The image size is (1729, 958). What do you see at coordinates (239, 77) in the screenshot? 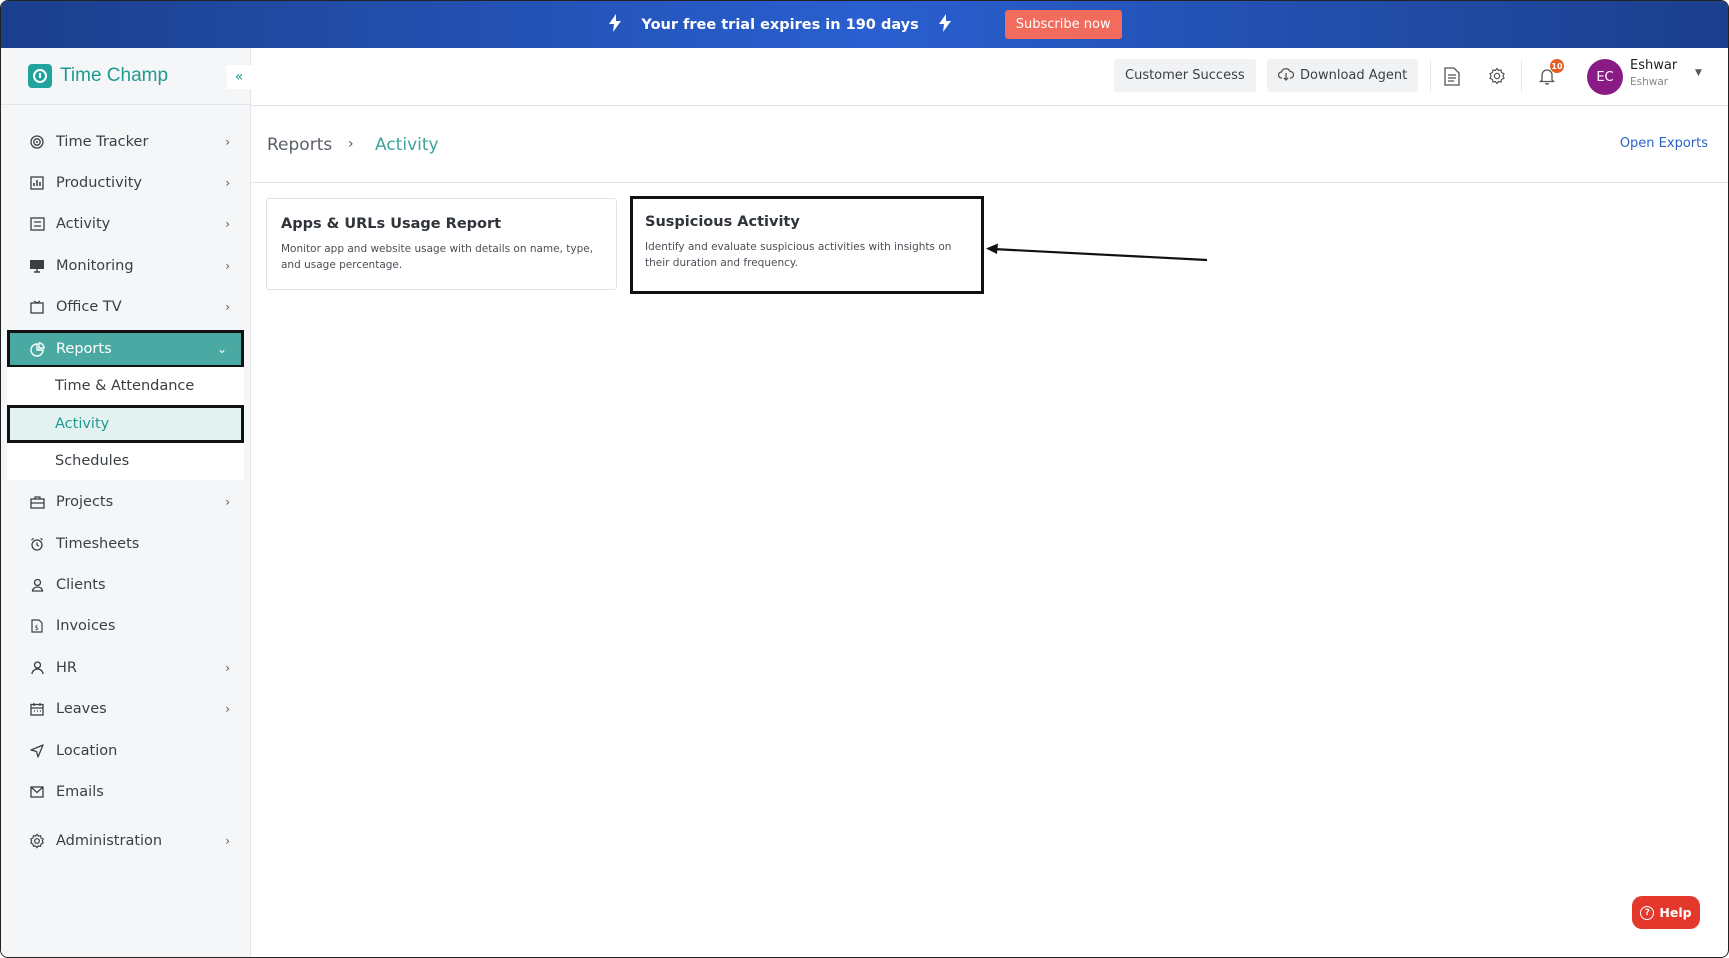
I see `collapse-sidebar-icon: «` at bounding box center [239, 77].